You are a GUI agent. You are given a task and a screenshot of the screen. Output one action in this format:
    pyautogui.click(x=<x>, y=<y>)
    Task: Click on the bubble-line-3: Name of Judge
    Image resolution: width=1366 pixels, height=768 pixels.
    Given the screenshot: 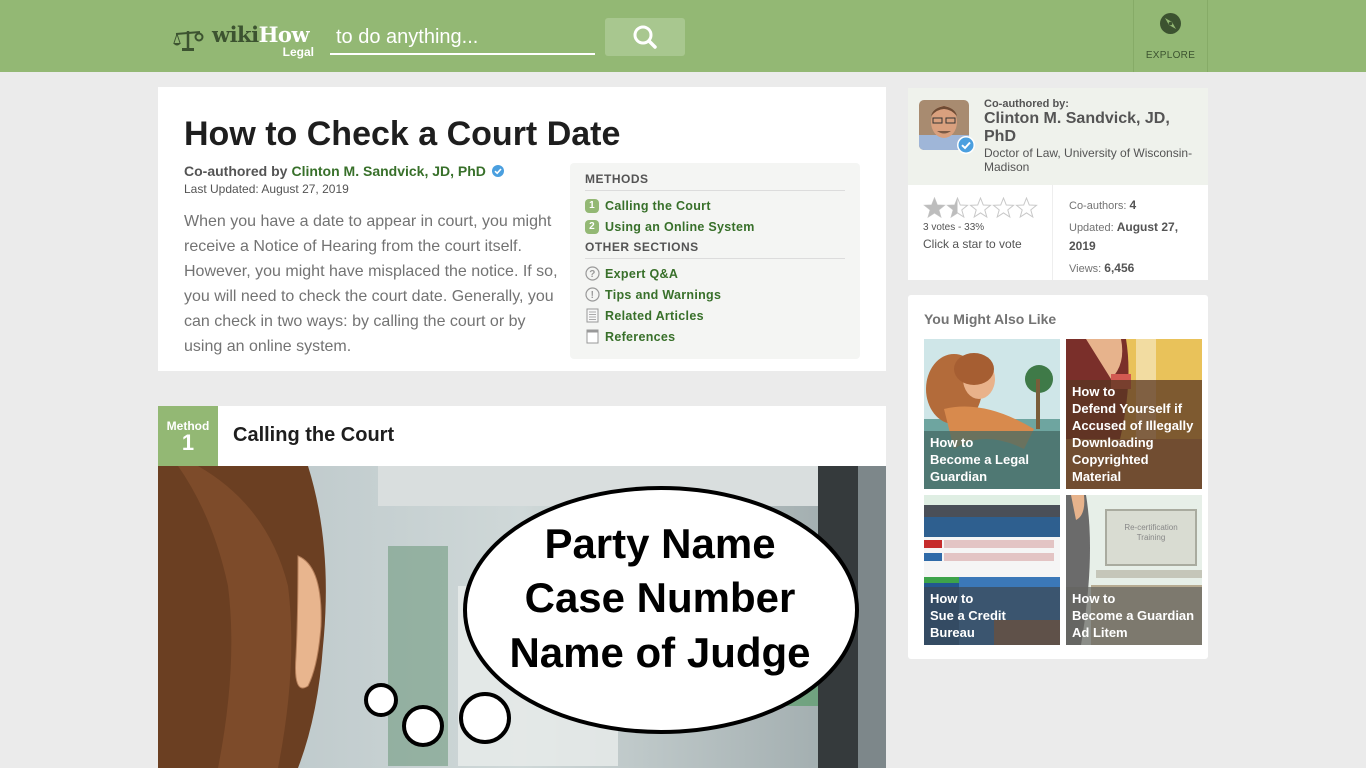 What is the action you would take?
    pyautogui.click(x=659, y=652)
    